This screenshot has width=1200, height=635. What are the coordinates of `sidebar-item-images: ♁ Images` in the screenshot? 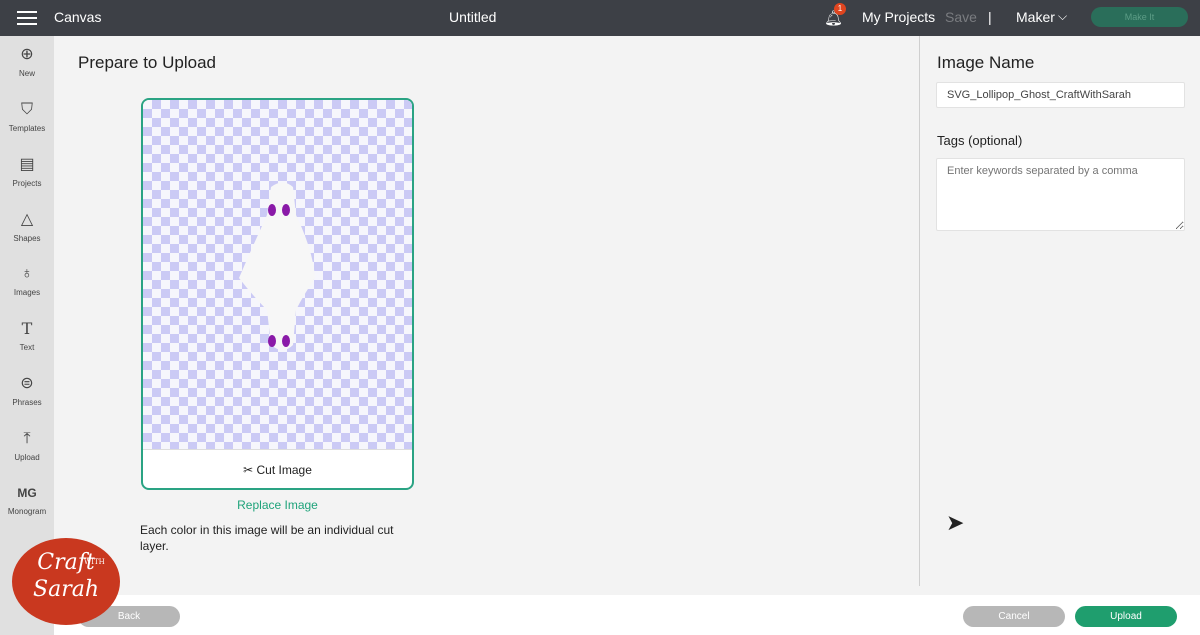 It's located at (27, 280).